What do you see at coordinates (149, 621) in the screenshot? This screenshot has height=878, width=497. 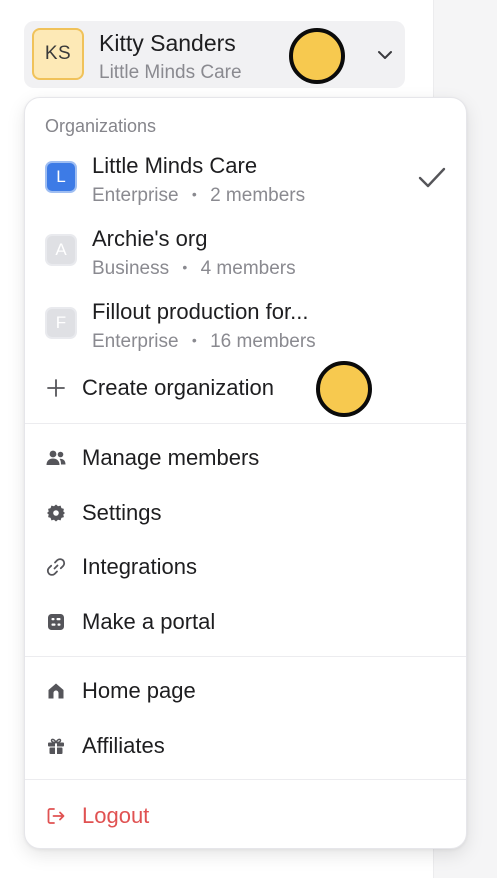 I see `make-portal-label: Make a portal` at bounding box center [149, 621].